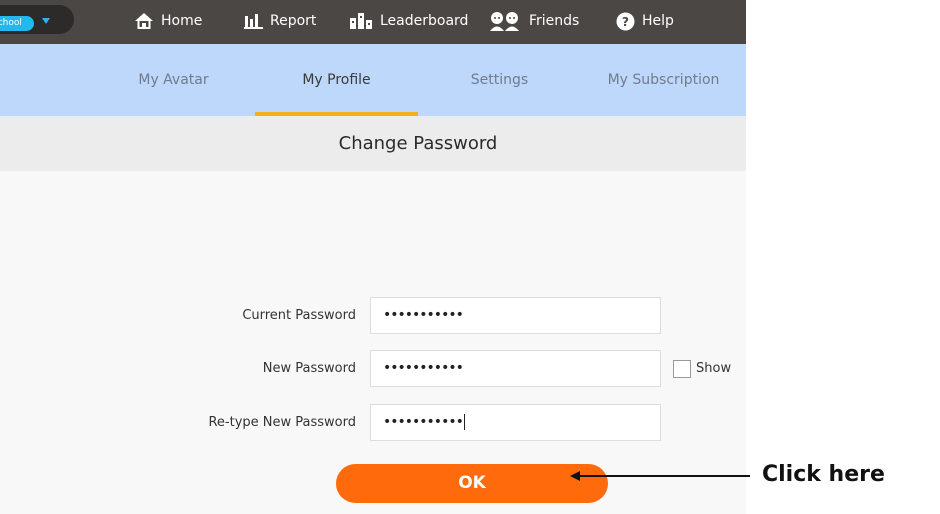 This screenshot has width=940, height=514. I want to click on nav-leaderboard: Leaderboard, so click(408, 21).